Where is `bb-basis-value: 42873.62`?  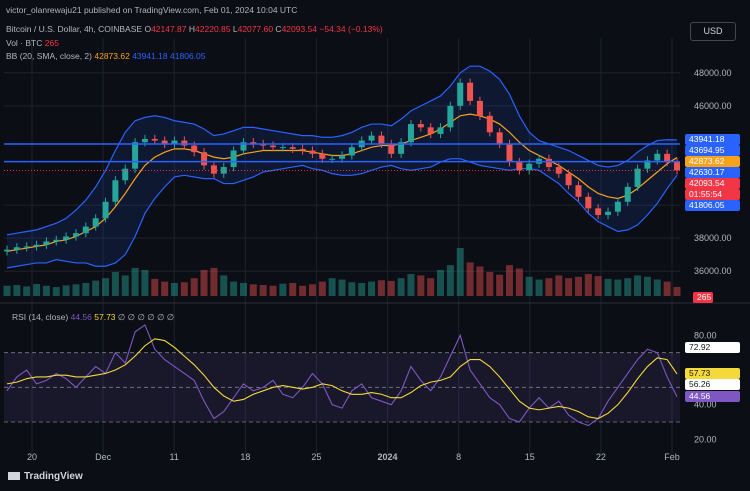 bb-basis-value: 42873.62 is located at coordinates (112, 56).